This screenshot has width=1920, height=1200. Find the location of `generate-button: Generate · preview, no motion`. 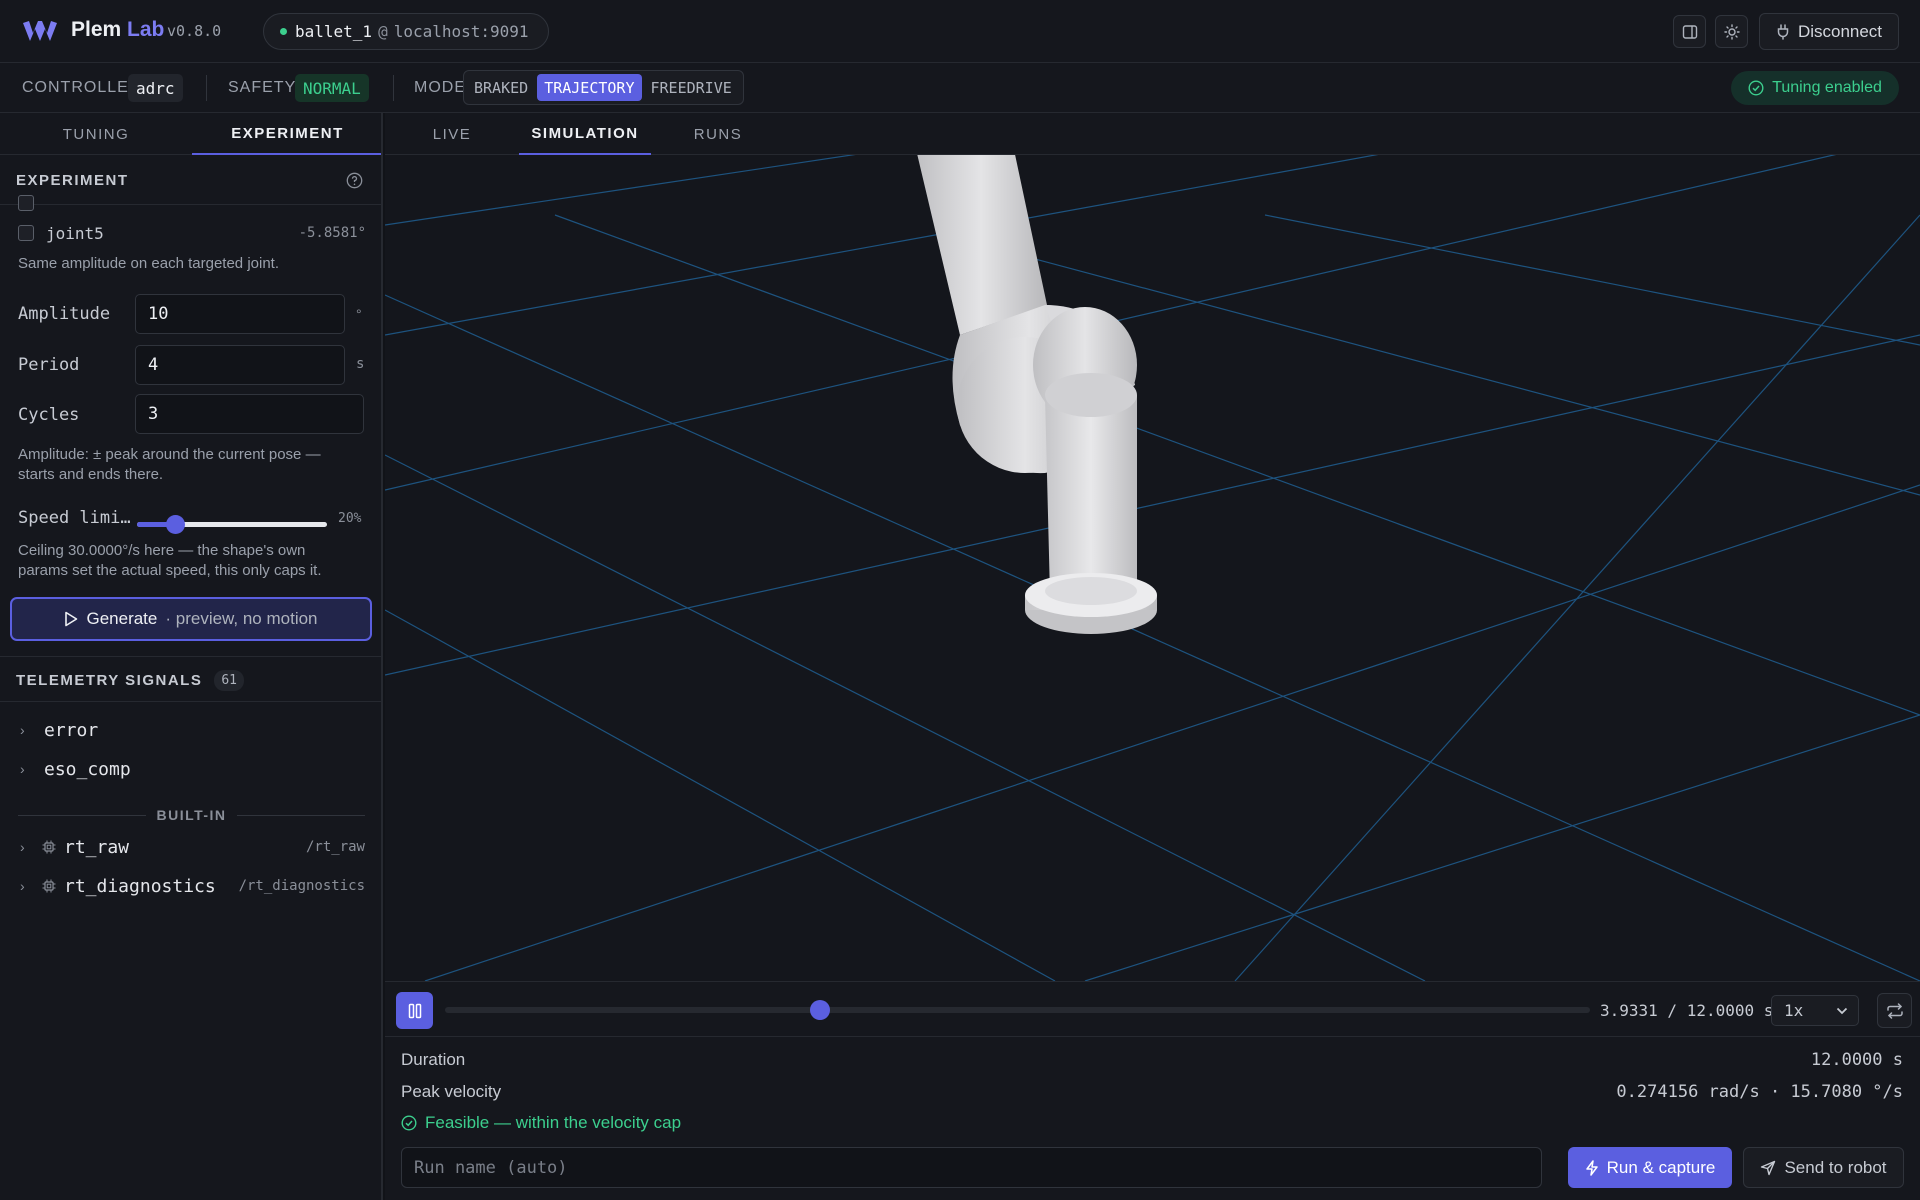

generate-button: Generate · preview, no motion is located at coordinates (191, 619).